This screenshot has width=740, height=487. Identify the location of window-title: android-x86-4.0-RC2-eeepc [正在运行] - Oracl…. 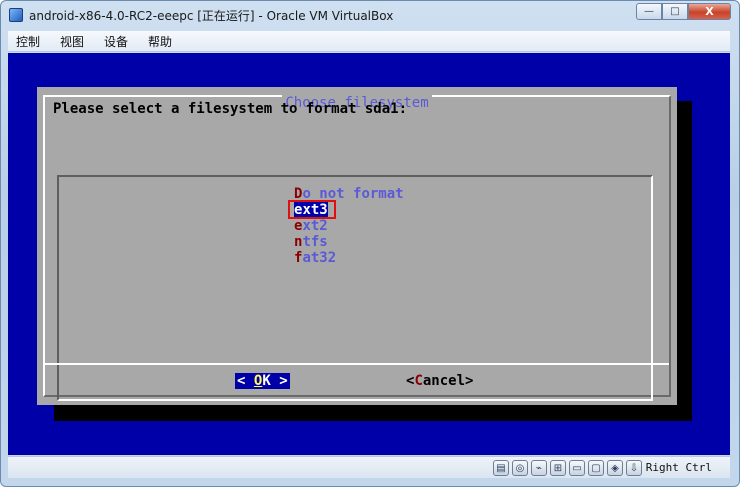
(211, 16).